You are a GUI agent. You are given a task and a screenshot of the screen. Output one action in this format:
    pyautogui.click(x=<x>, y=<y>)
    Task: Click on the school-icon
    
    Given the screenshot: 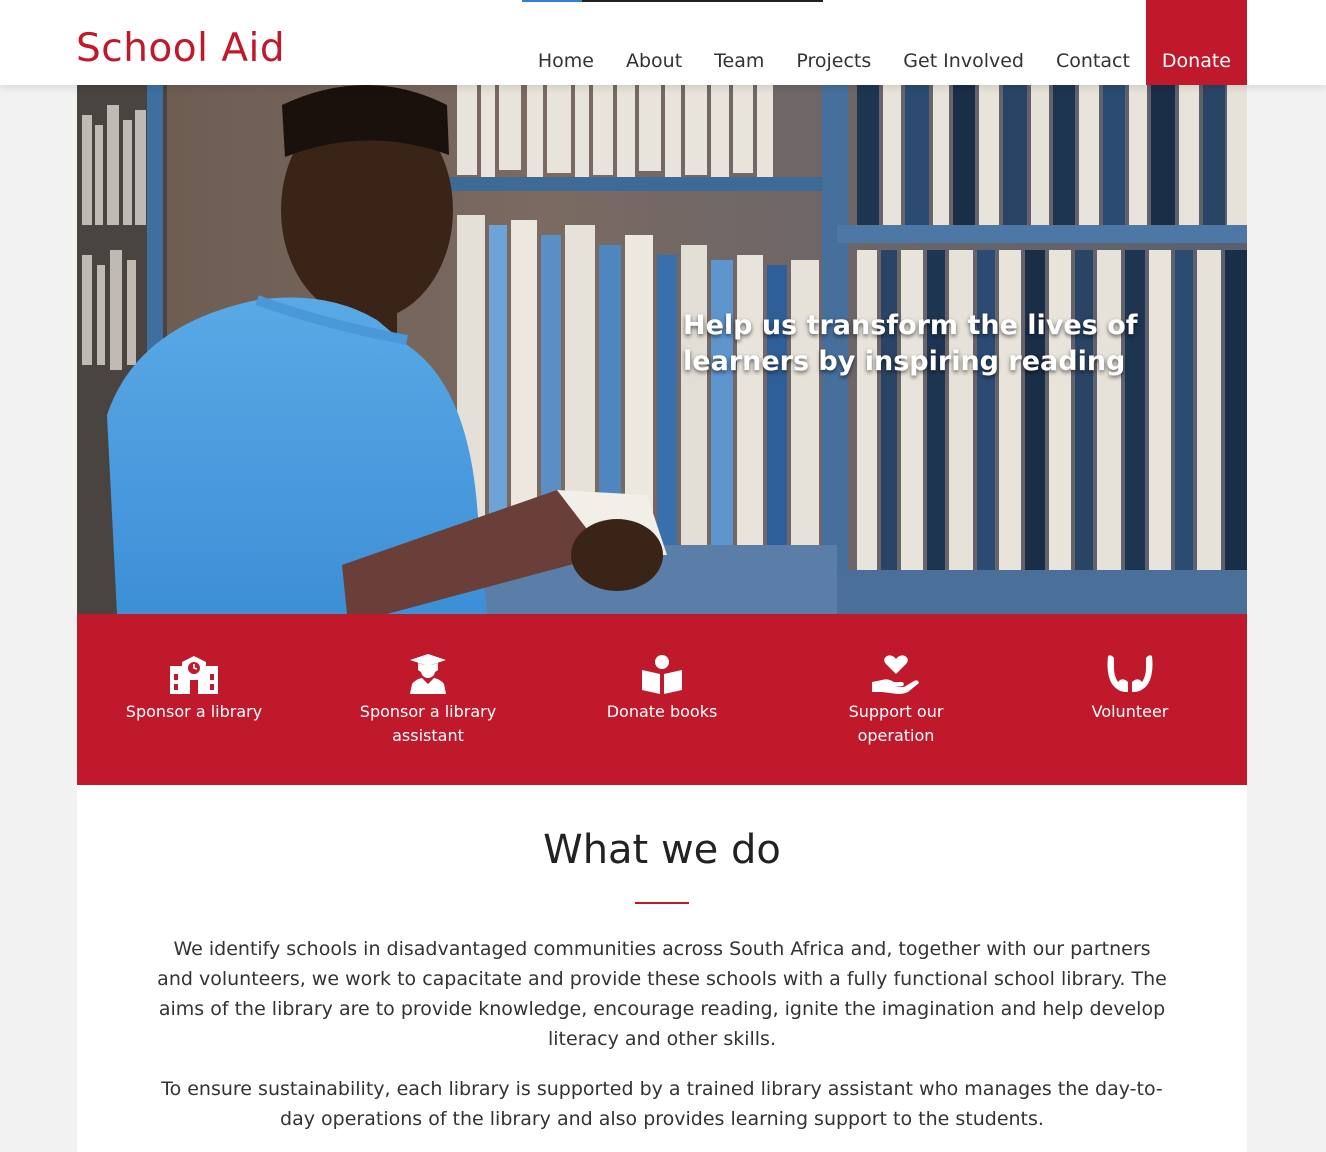 What is the action you would take?
    pyautogui.click(x=194, y=675)
    